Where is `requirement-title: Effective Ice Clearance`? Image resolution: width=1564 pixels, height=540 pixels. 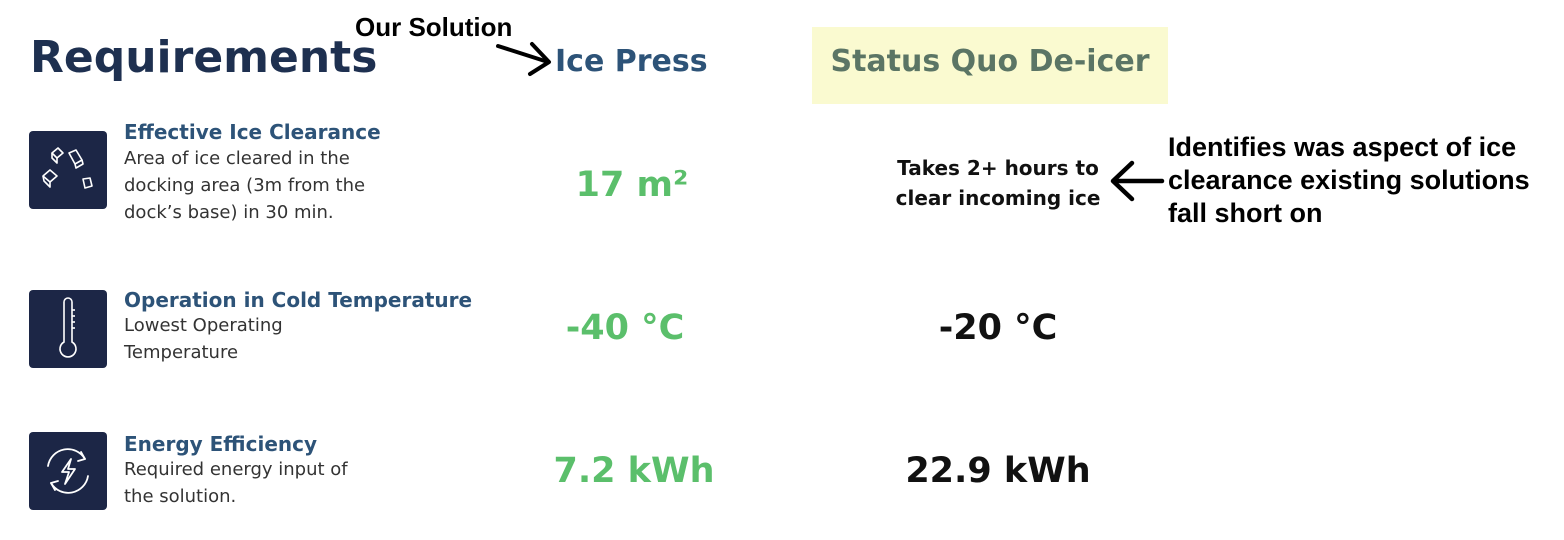 requirement-title: Effective Ice Clearance is located at coordinates (252, 132).